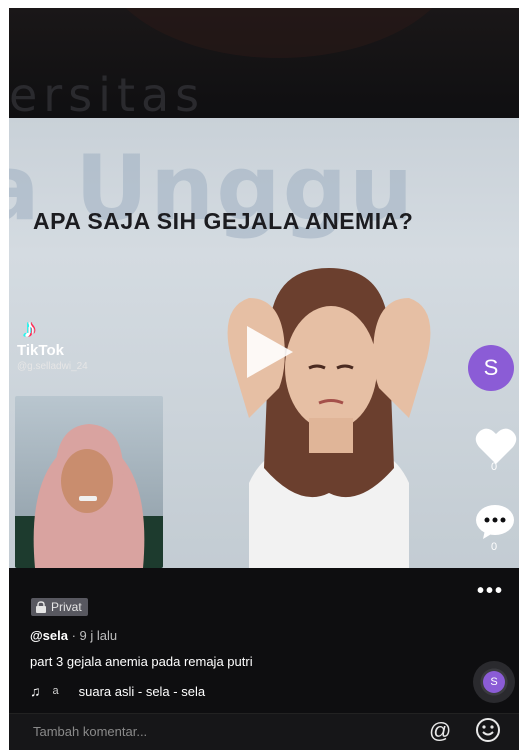  I want to click on play-icon, so click(270, 352).